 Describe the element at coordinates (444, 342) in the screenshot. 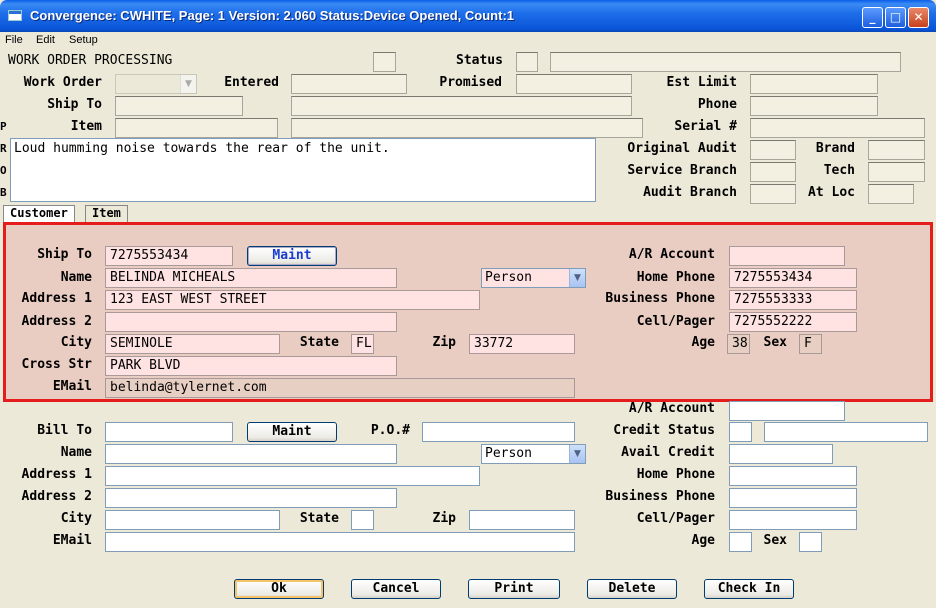

I see `zip-label: Zip` at that location.